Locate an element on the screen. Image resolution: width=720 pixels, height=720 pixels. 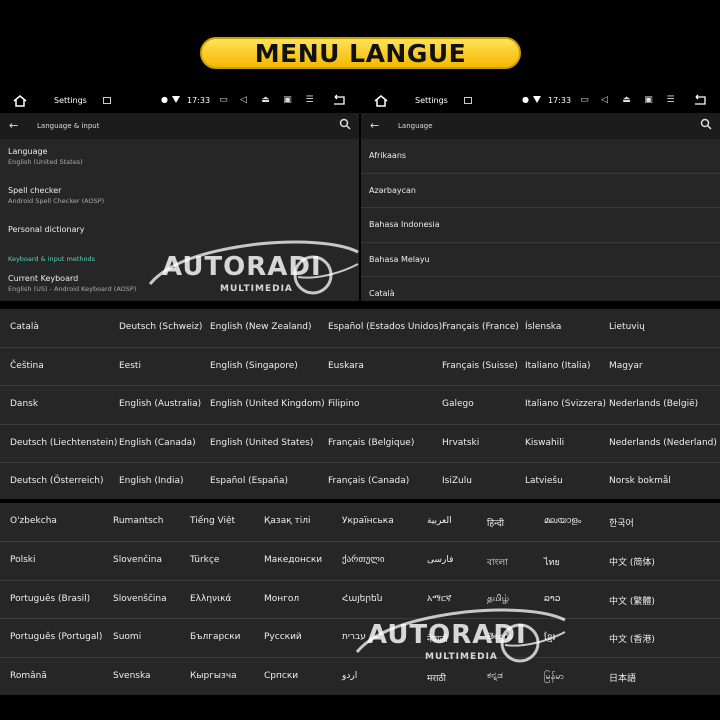
language-option: Íslenska is located at coordinates (543, 327).